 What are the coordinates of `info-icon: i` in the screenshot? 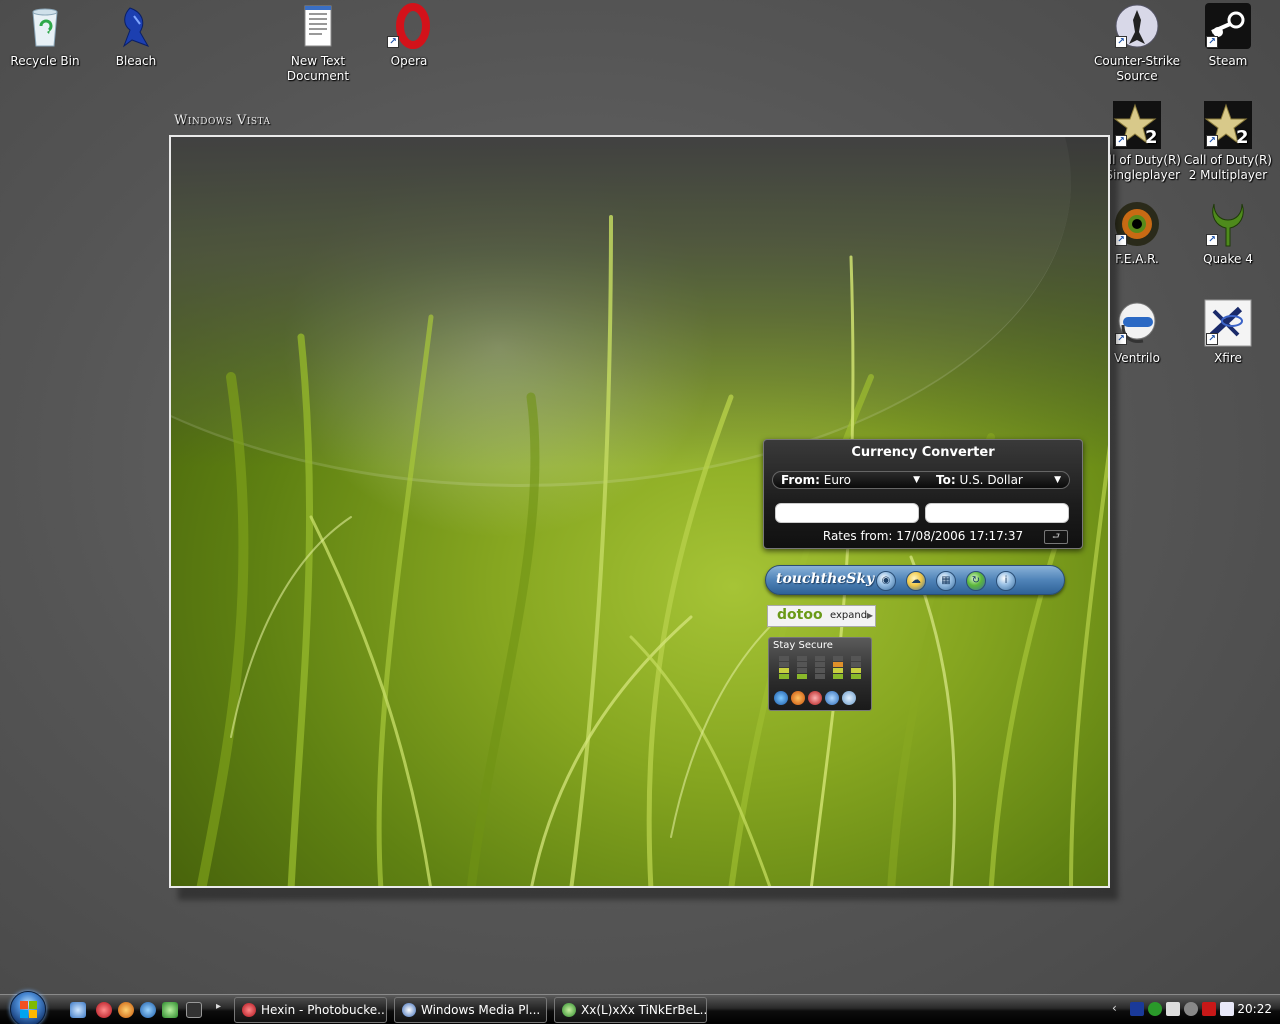 It's located at (1006, 581).